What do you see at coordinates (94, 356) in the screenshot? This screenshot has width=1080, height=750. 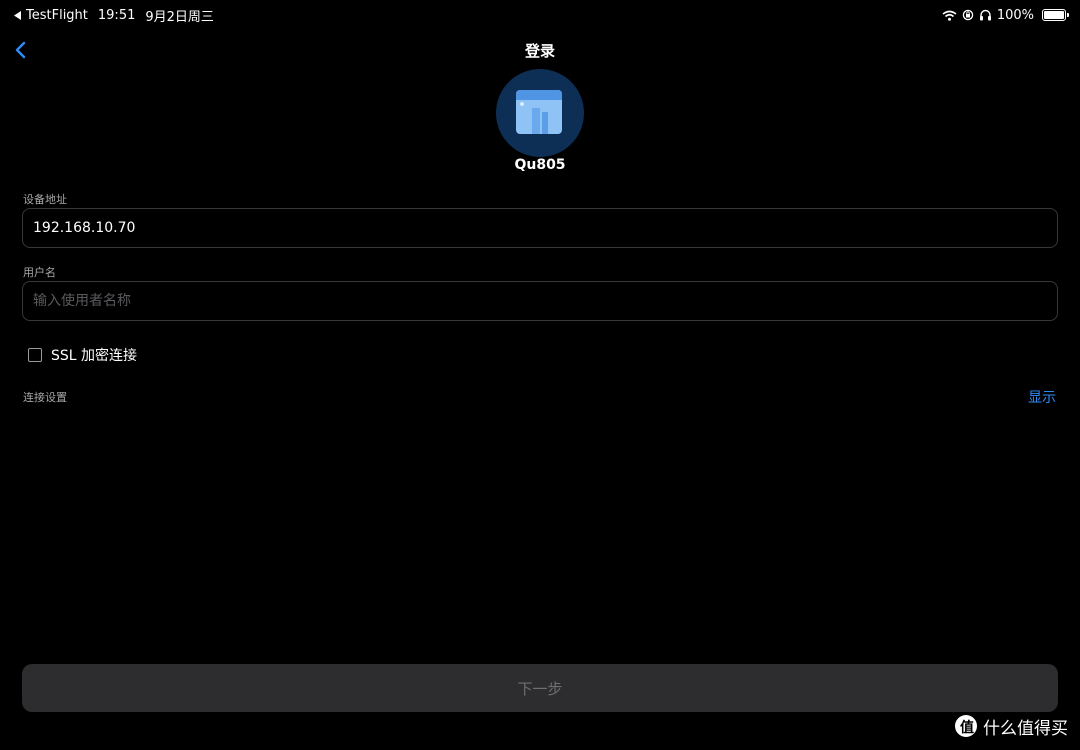 I see `ssl-label: SSL 加密连接` at bounding box center [94, 356].